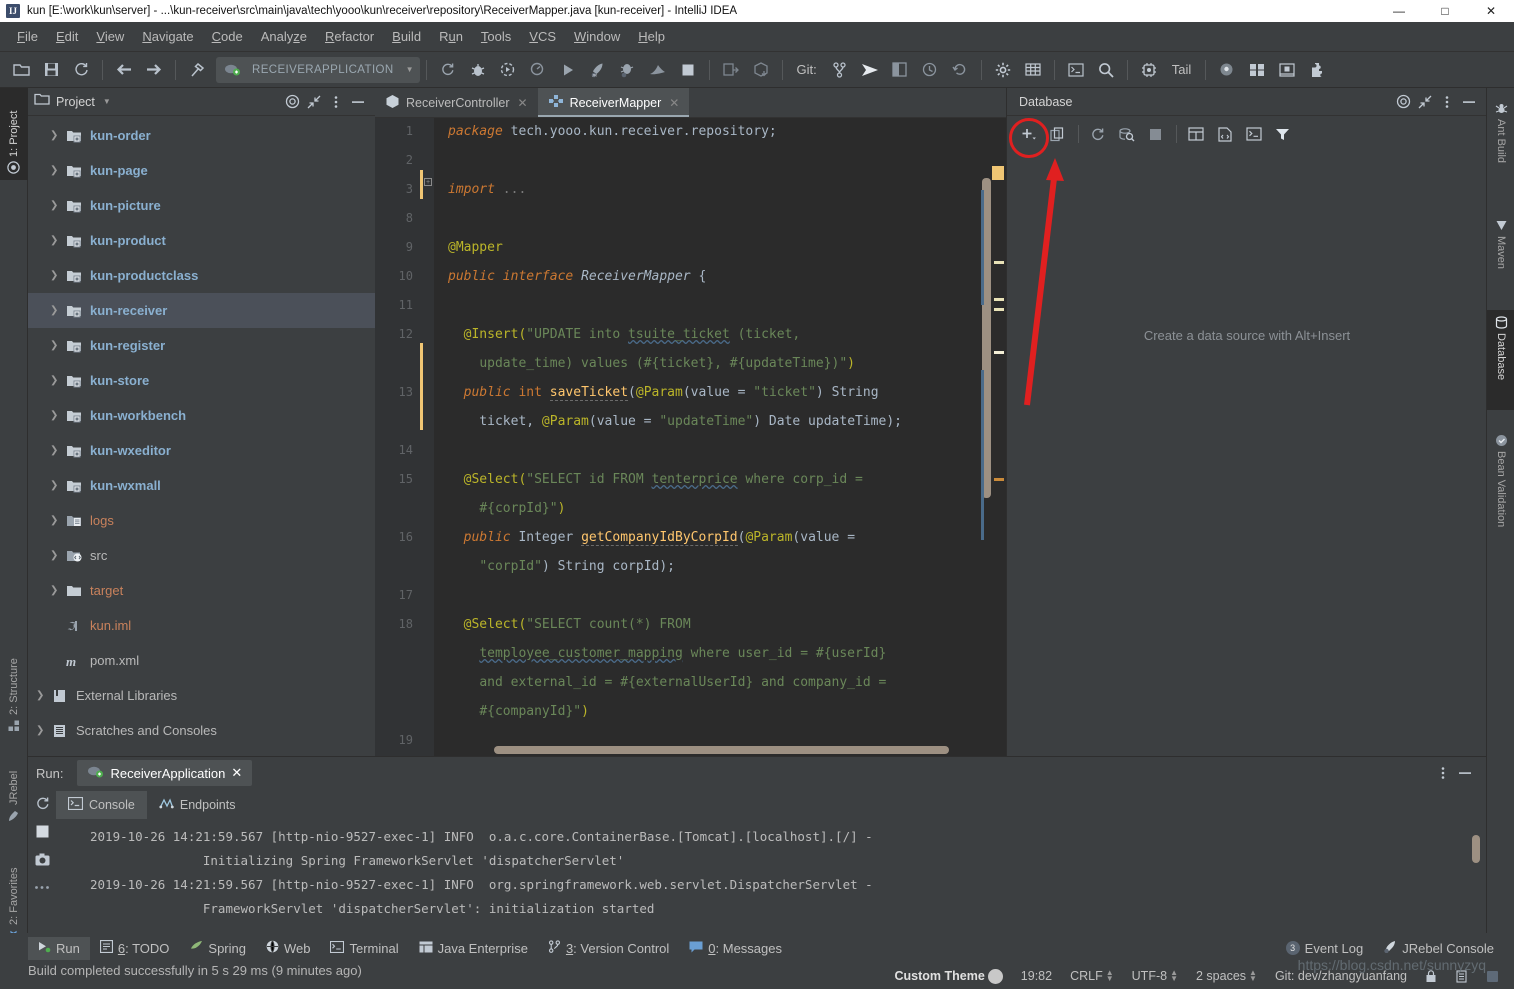  I want to click on run-icon, so click(568, 70).